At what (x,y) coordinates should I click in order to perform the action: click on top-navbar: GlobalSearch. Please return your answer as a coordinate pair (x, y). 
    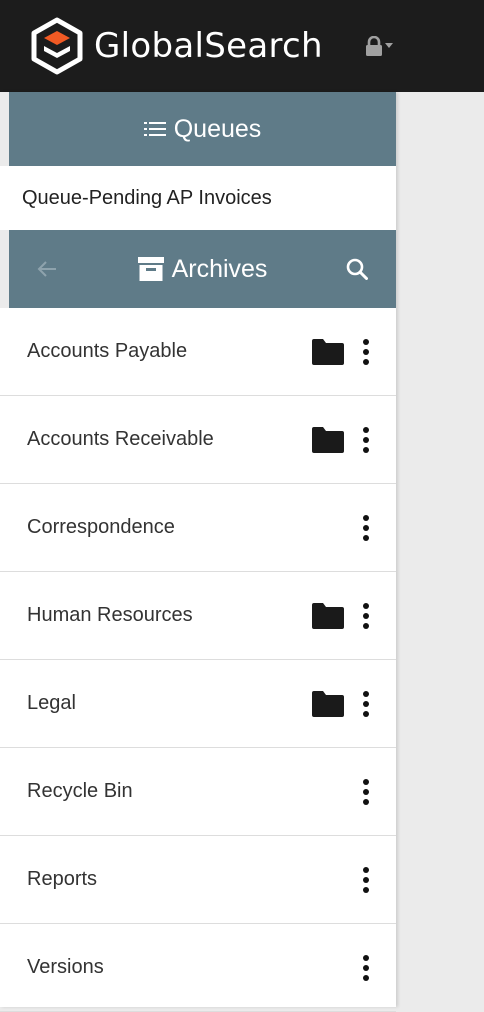
    Looking at the image, I should click on (242, 46).